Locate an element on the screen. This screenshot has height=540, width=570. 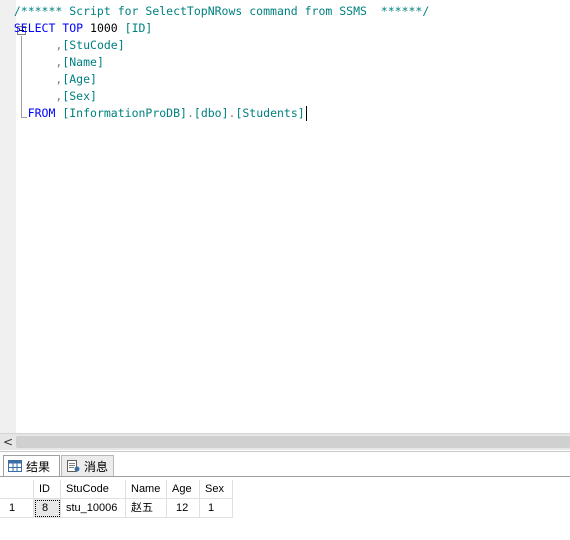
column-header: StuCode is located at coordinates (93, 489).